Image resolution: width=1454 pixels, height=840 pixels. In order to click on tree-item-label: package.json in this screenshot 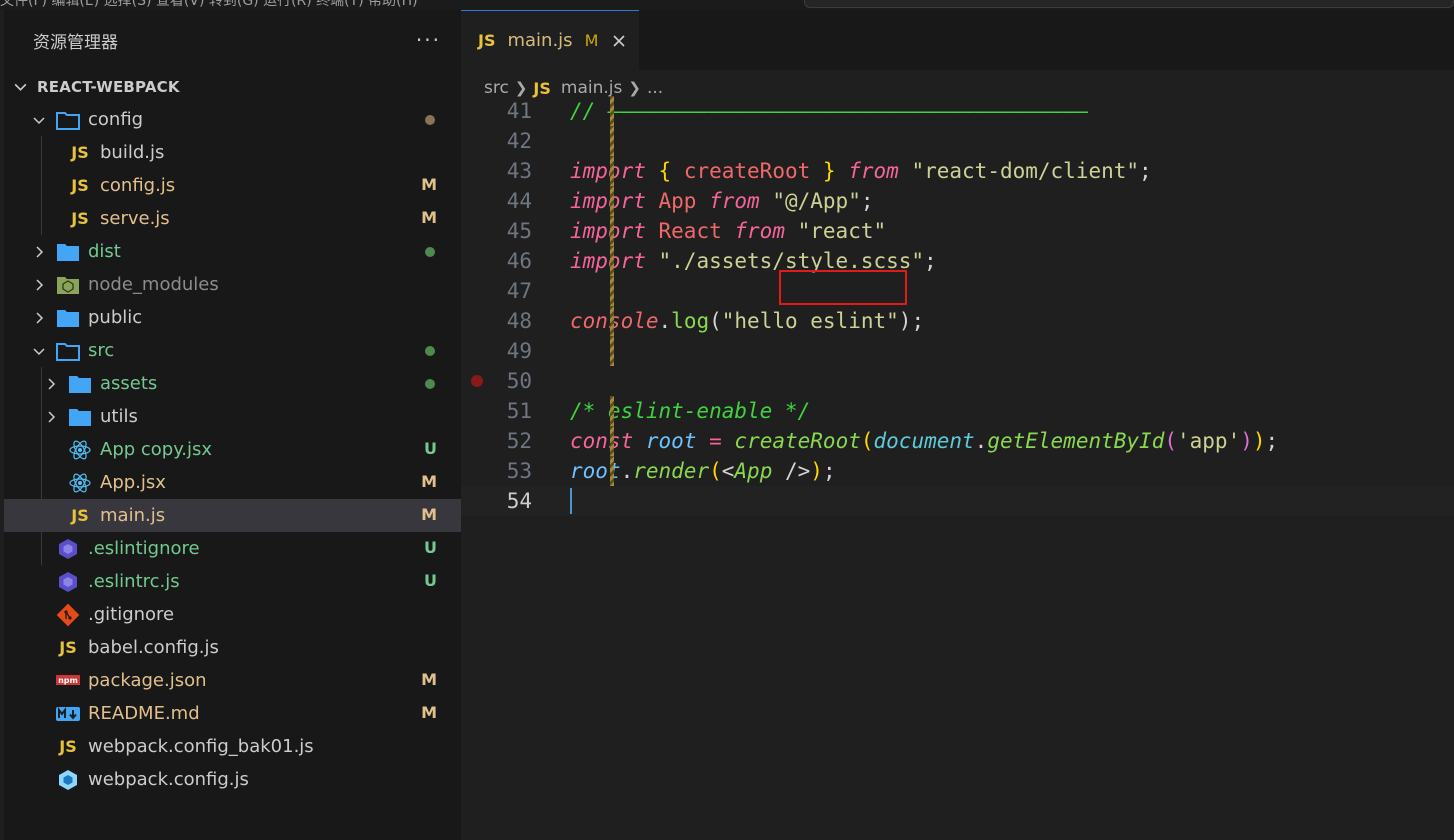, I will do `click(147, 680)`.